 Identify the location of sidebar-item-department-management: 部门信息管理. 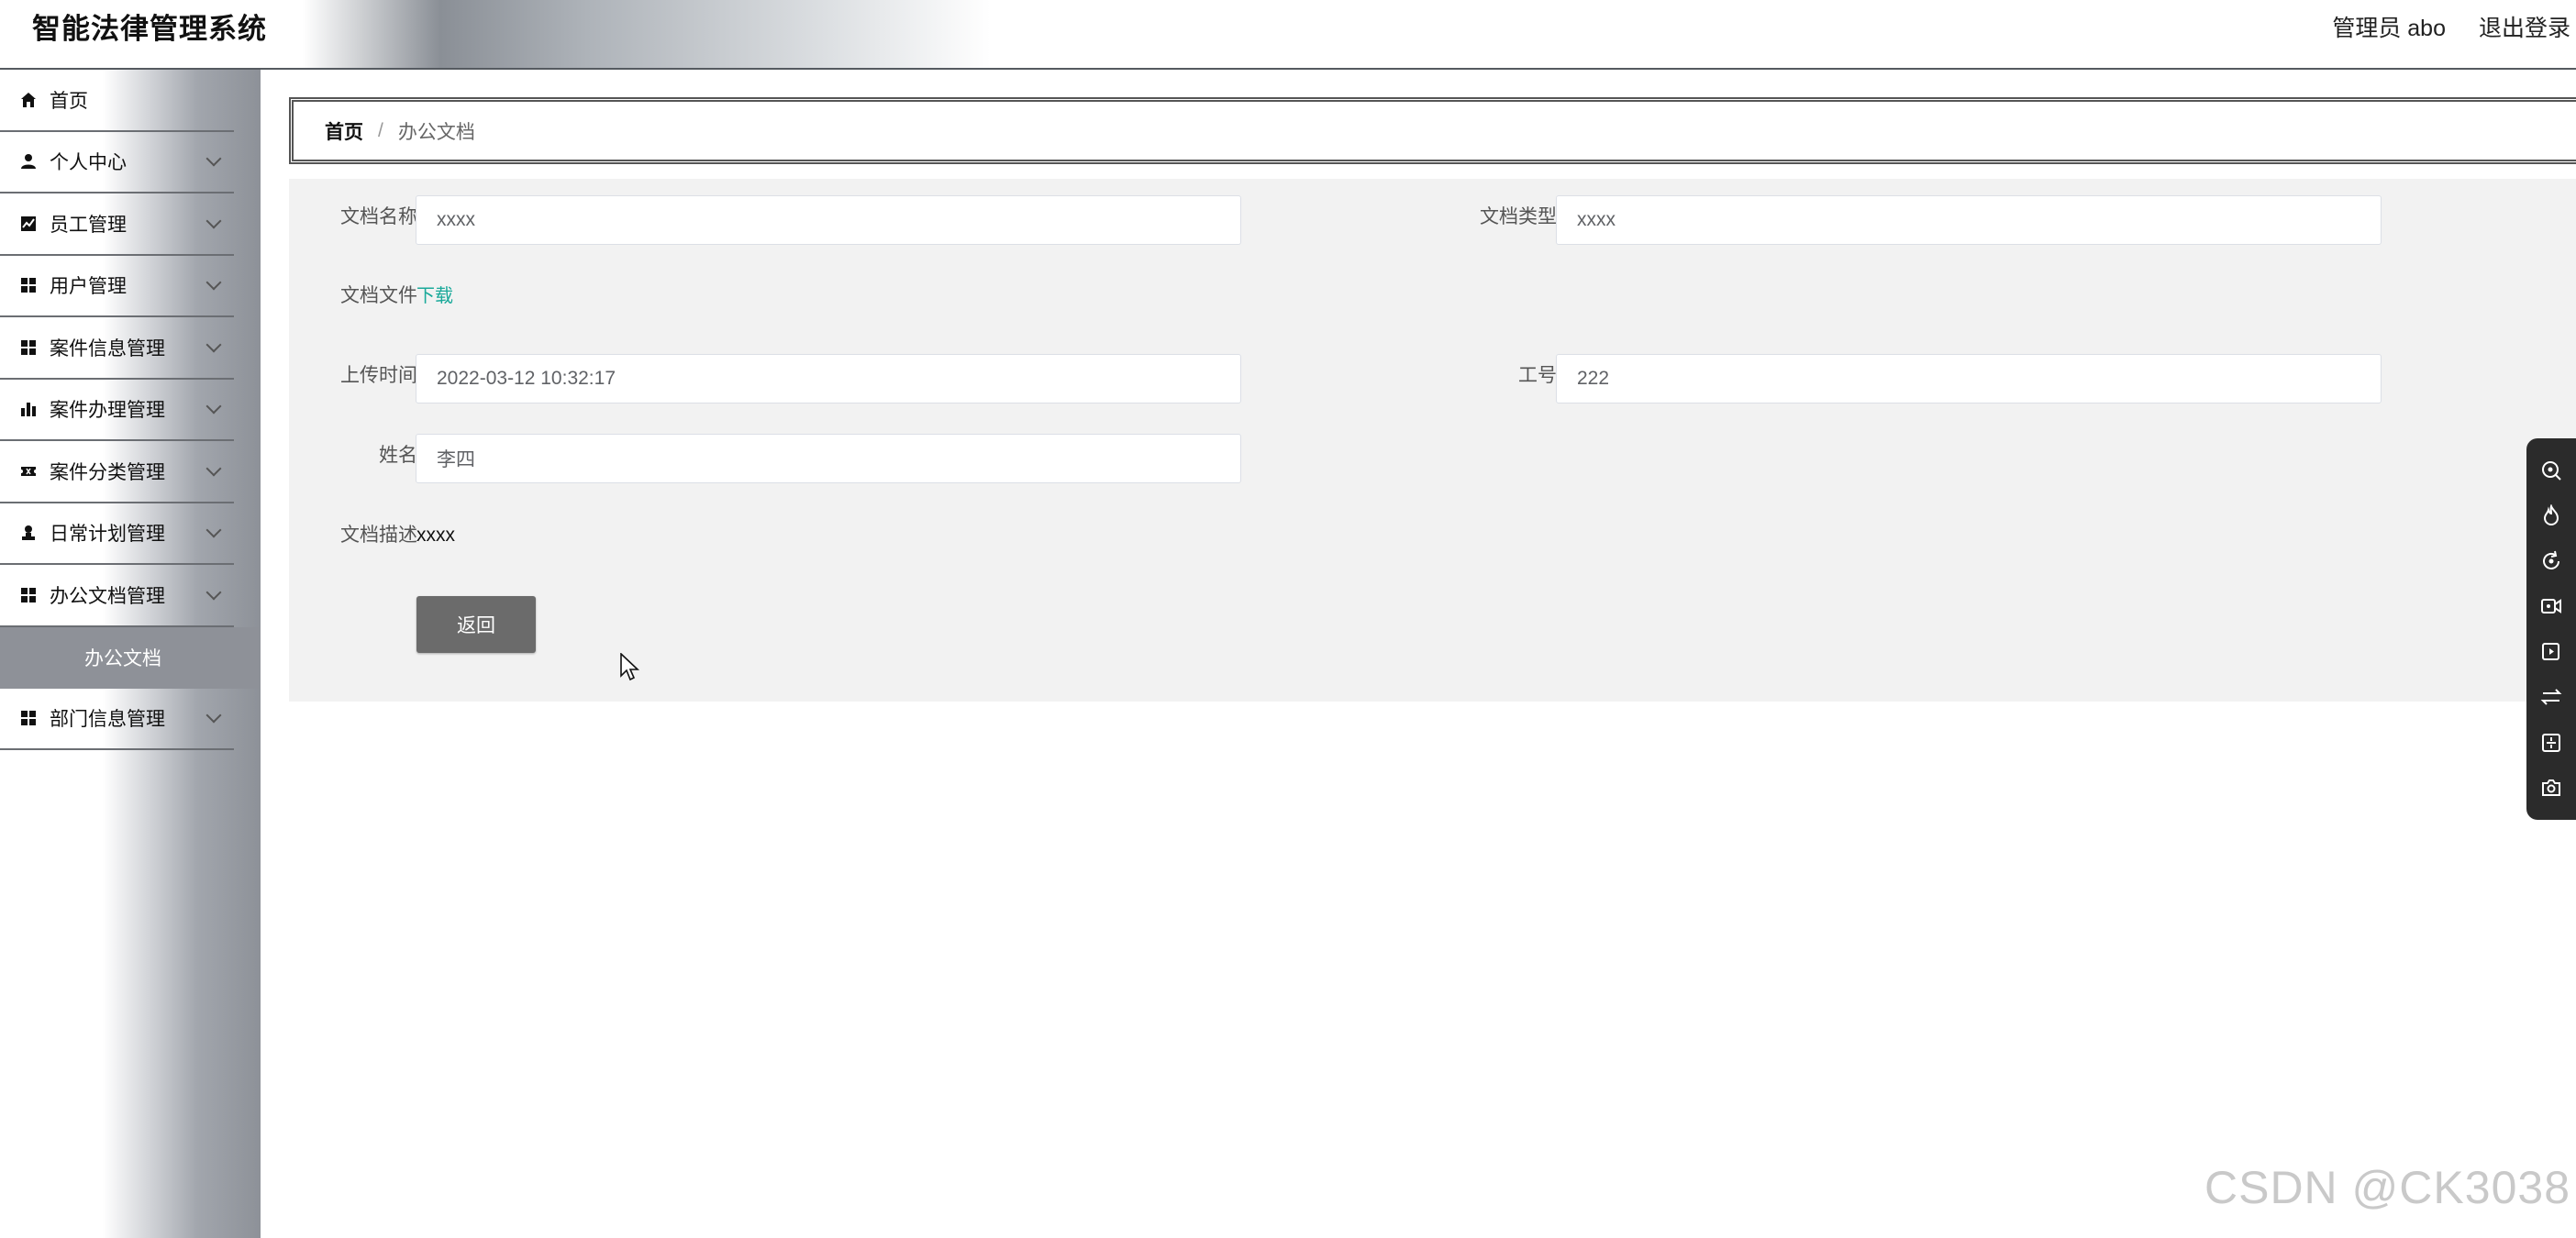
(117, 719).